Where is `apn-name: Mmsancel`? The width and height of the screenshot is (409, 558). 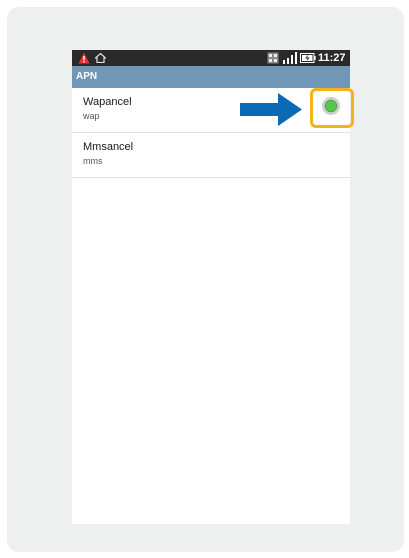 apn-name: Mmsancel is located at coordinates (108, 147).